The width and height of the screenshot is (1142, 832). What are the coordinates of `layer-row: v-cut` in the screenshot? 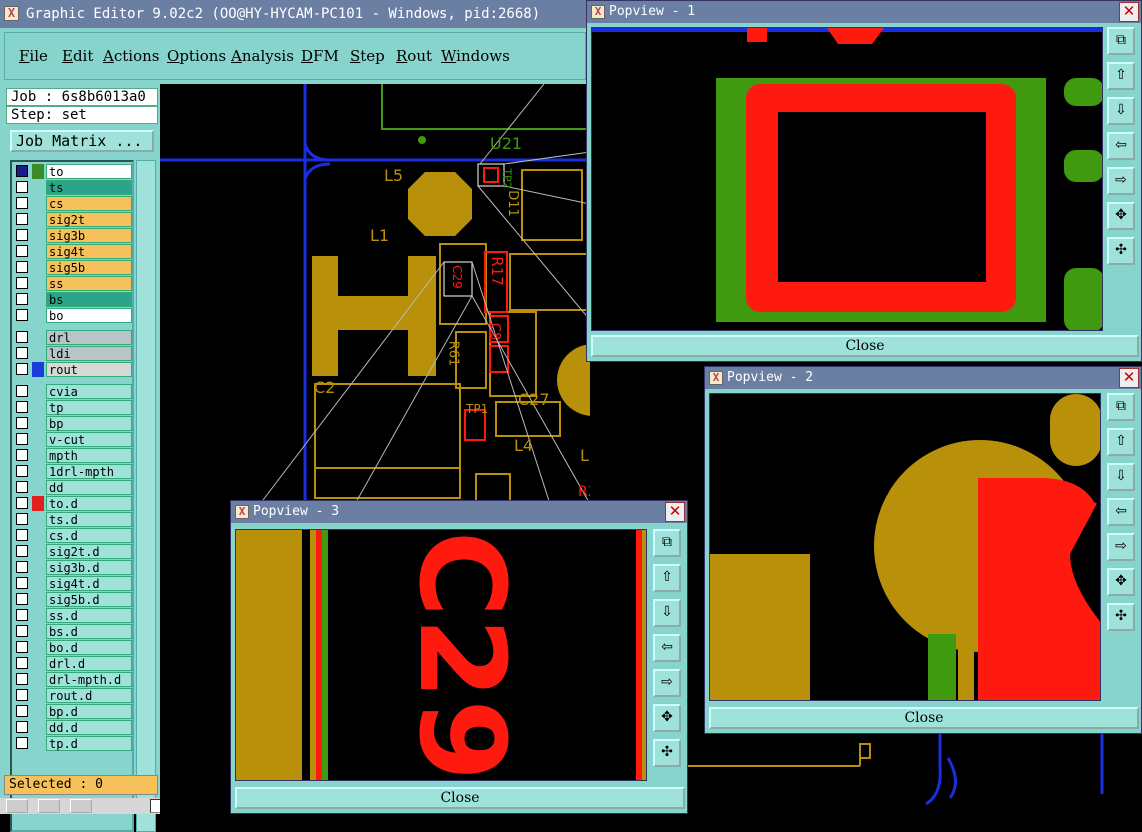 It's located at (73, 439).